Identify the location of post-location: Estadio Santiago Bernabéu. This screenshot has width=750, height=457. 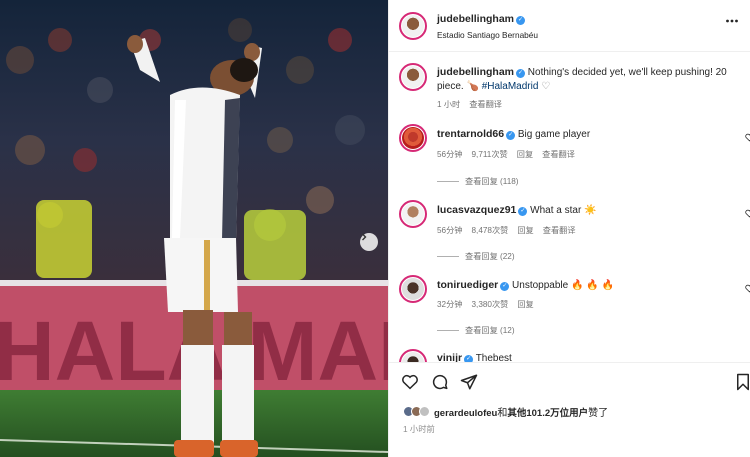
(487, 35).